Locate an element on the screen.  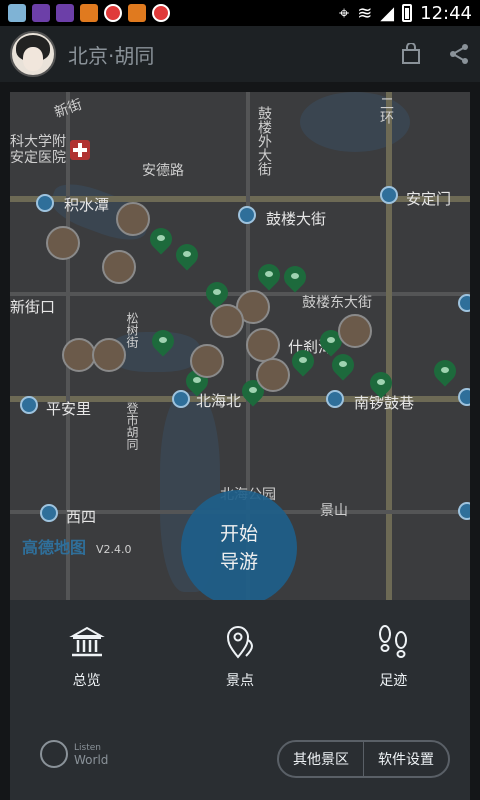
footprints-icon is located at coordinates (393, 641).